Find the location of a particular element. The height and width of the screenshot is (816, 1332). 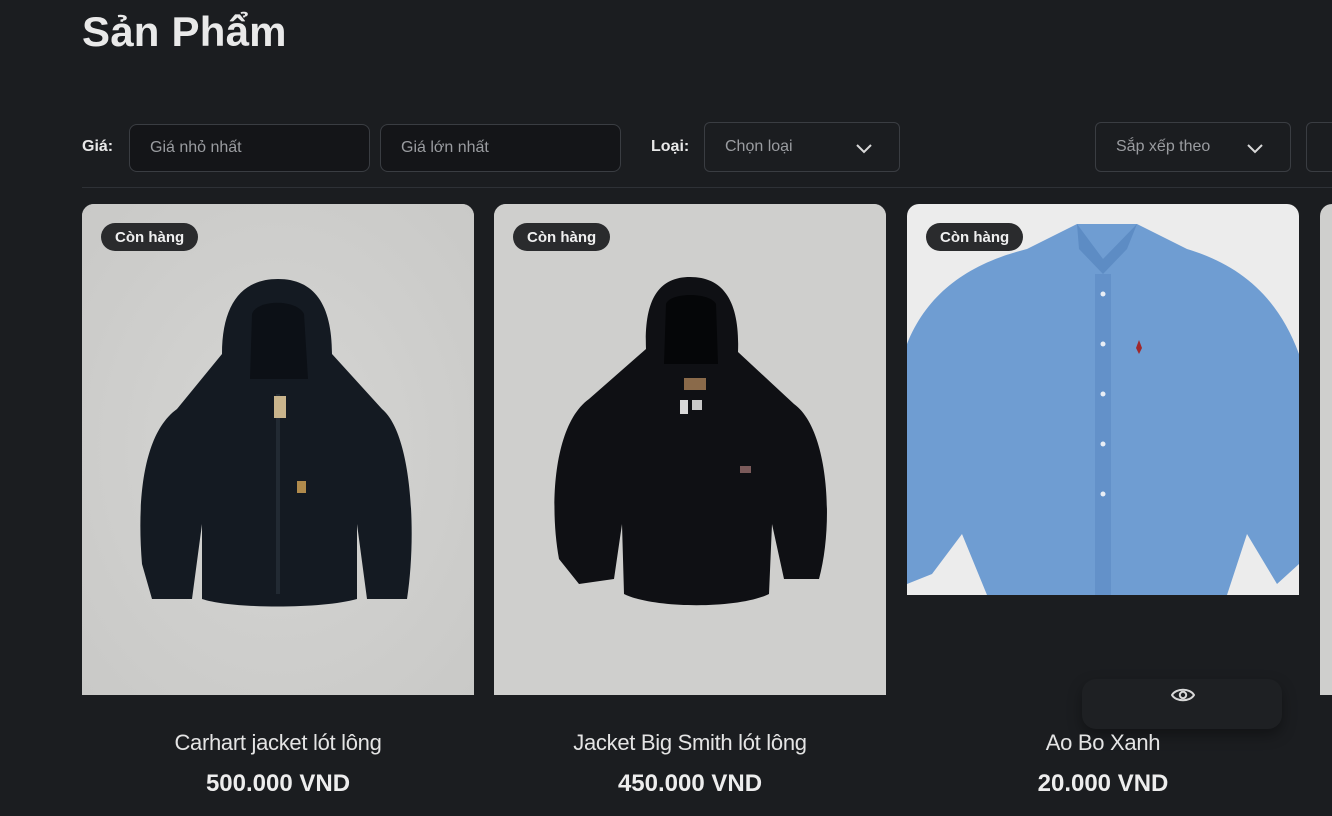

max-price-input: Giá lớn nhất is located at coordinates (500, 148).